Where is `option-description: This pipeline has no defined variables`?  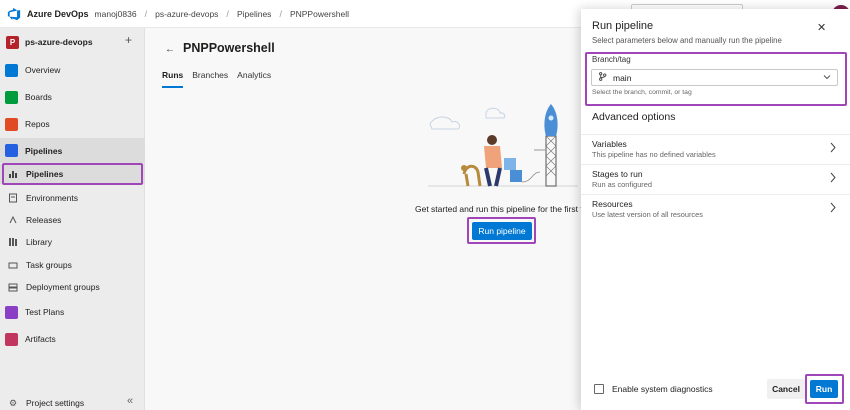 option-description: This pipeline has no defined variables is located at coordinates (654, 154).